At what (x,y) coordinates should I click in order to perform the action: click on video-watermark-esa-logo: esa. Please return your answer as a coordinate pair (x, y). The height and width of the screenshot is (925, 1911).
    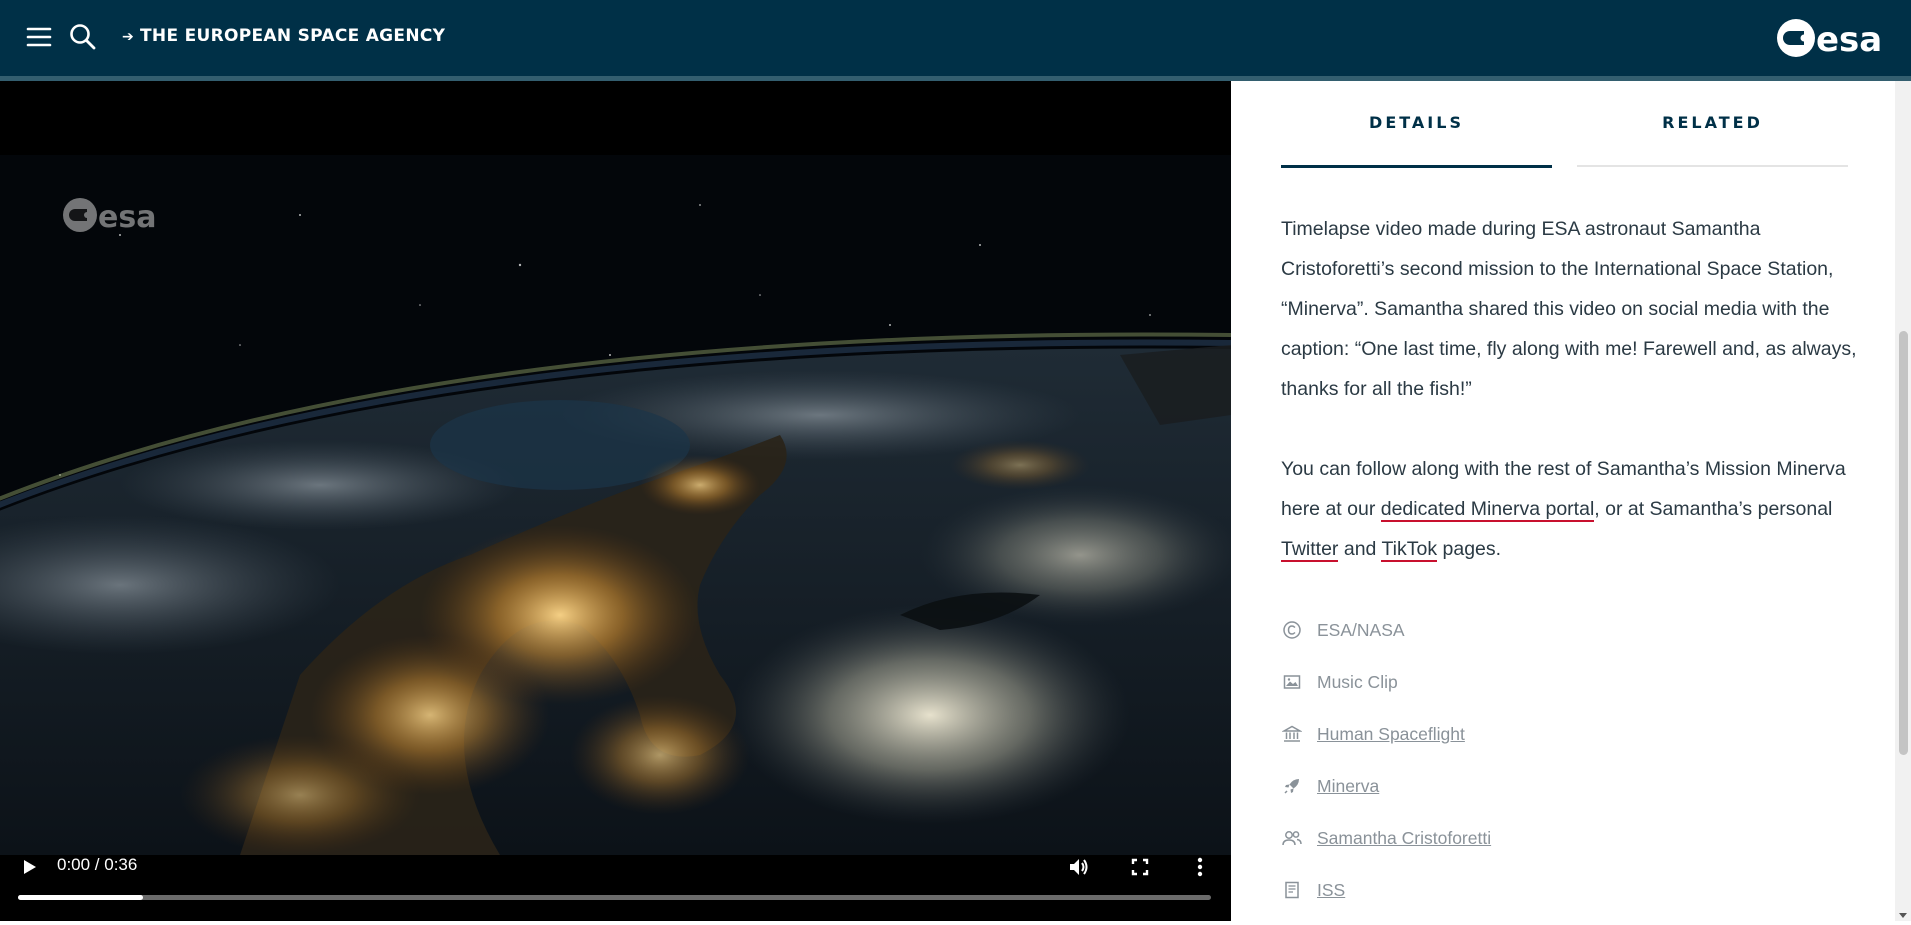
    Looking at the image, I should click on (114, 215).